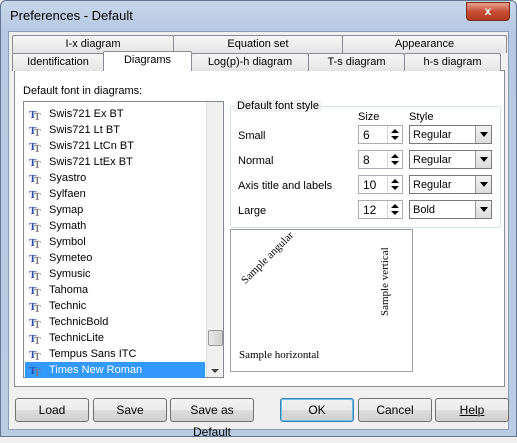 The width and height of the screenshot is (517, 443). Describe the element at coordinates (130, 410) in the screenshot. I see `save-button: Save` at that location.